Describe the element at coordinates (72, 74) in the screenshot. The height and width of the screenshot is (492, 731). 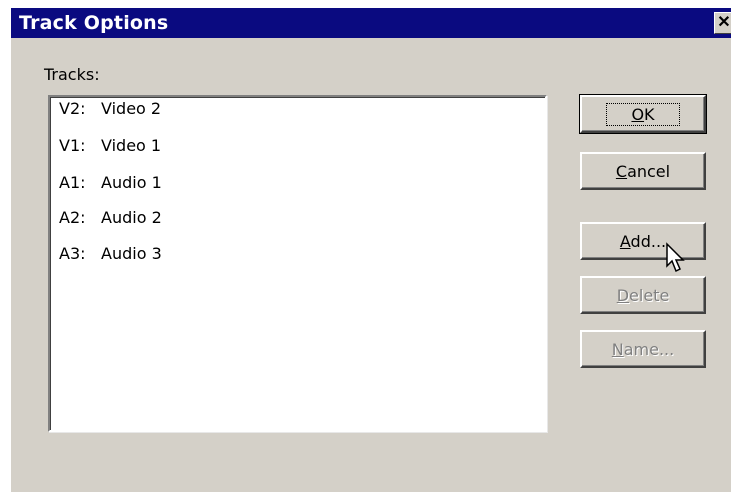
I see `tracks-label: Tracks:` at that location.